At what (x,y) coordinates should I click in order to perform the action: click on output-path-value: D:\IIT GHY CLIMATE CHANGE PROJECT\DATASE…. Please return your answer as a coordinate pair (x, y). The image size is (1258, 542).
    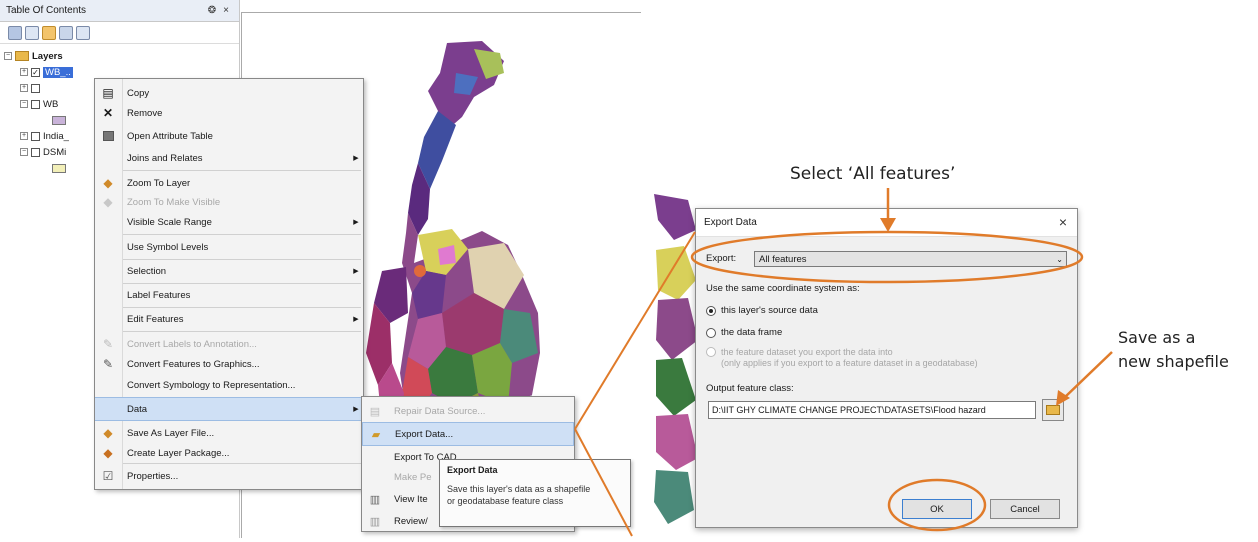
    Looking at the image, I should click on (849, 410).